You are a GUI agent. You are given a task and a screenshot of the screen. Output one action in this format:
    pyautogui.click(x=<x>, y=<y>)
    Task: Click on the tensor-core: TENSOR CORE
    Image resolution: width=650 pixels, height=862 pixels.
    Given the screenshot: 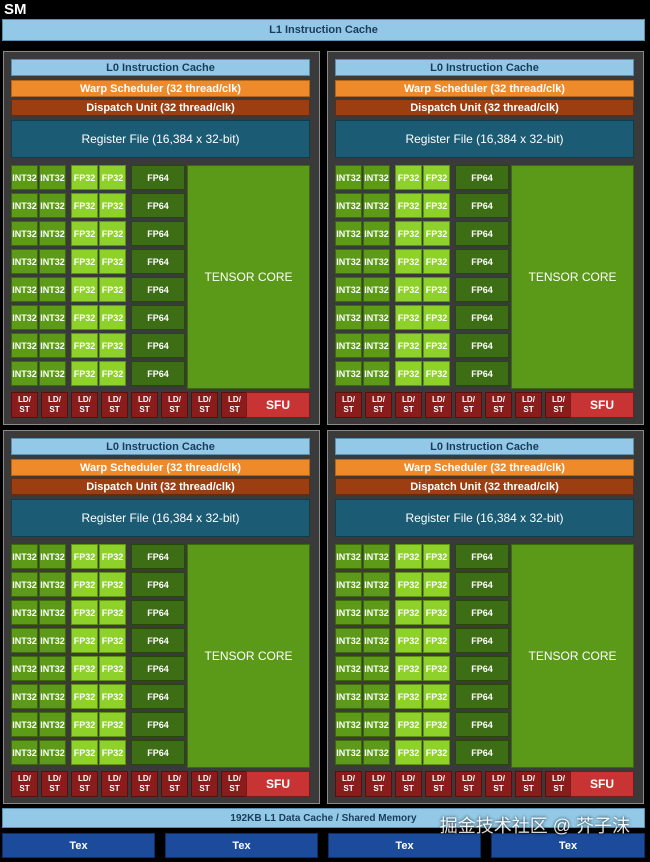 What is the action you would take?
    pyautogui.click(x=248, y=277)
    